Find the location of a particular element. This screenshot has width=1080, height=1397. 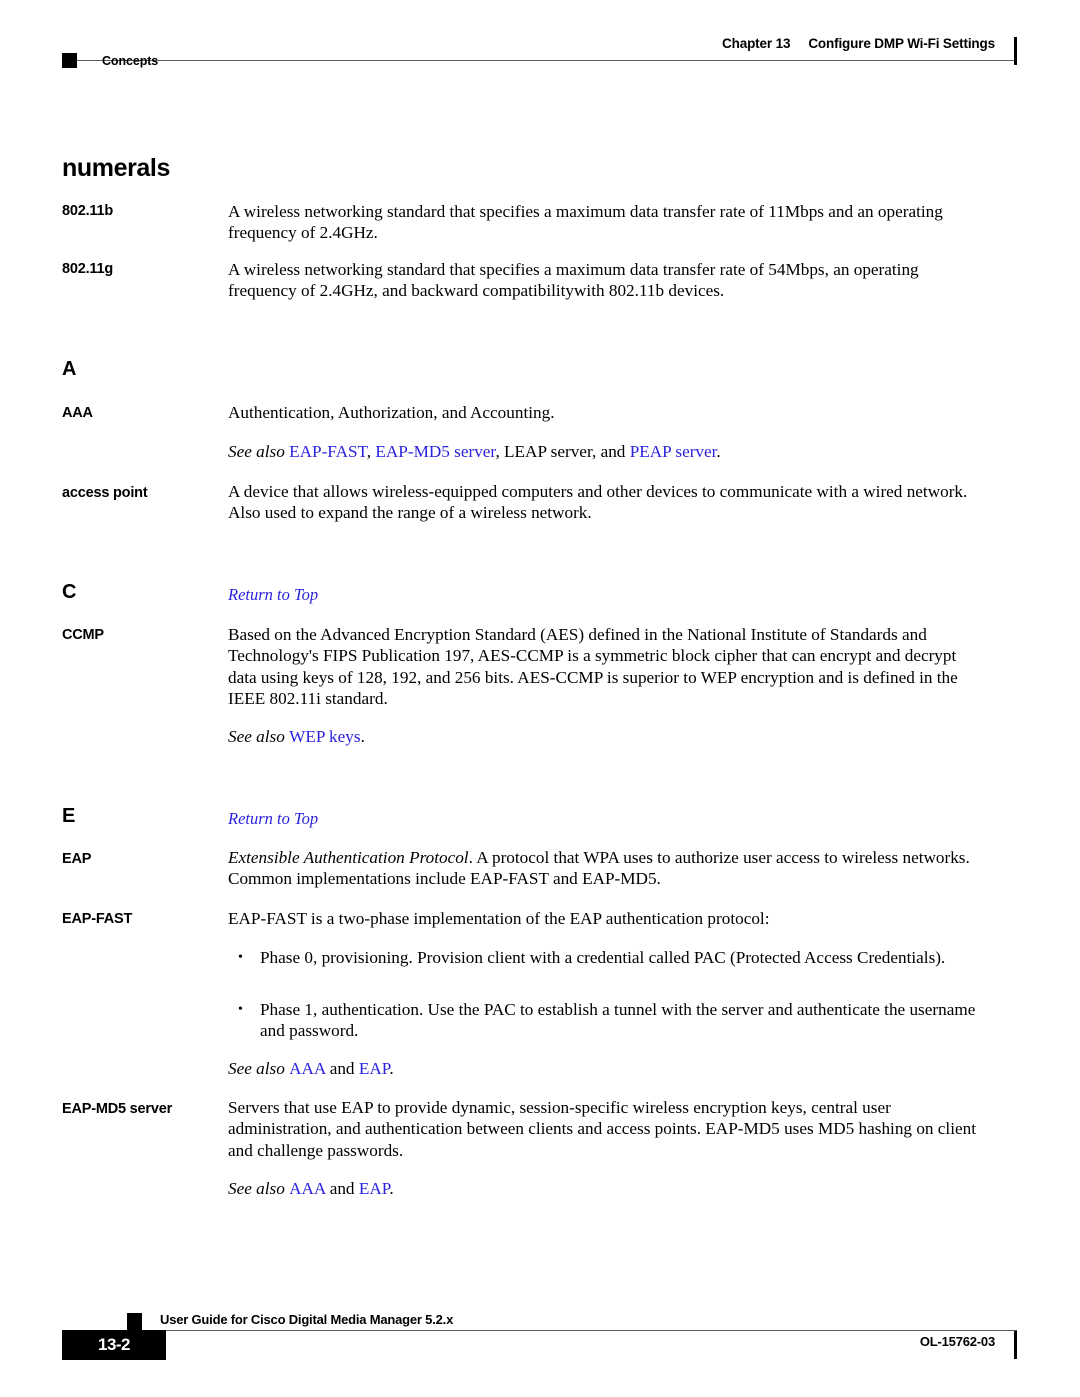

header-section-label: Concepts is located at coordinates (130, 61).